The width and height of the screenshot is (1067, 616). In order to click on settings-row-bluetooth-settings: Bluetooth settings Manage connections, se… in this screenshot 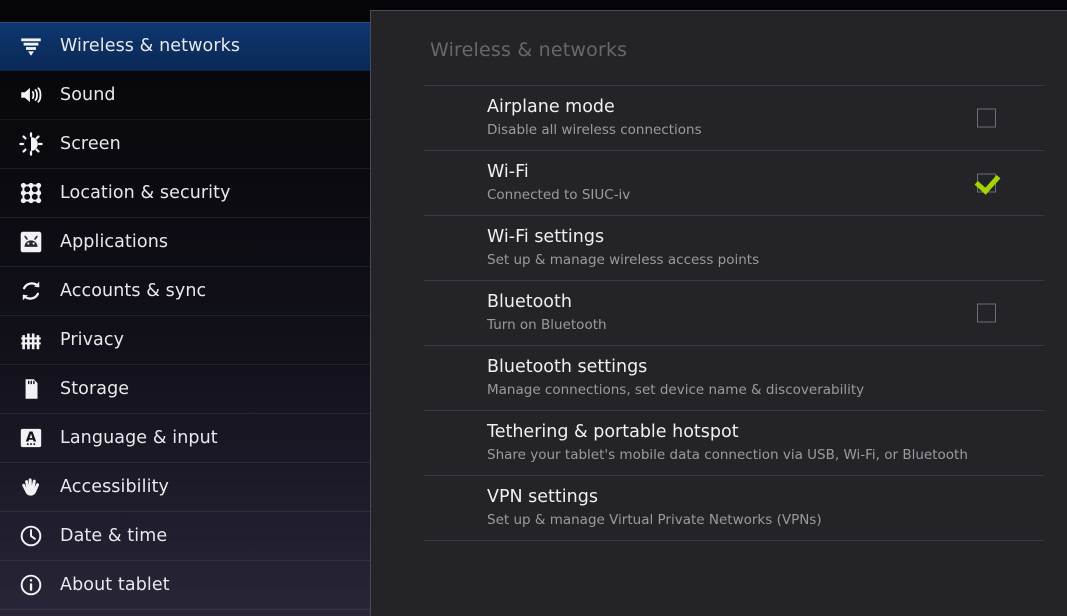, I will do `click(734, 377)`.